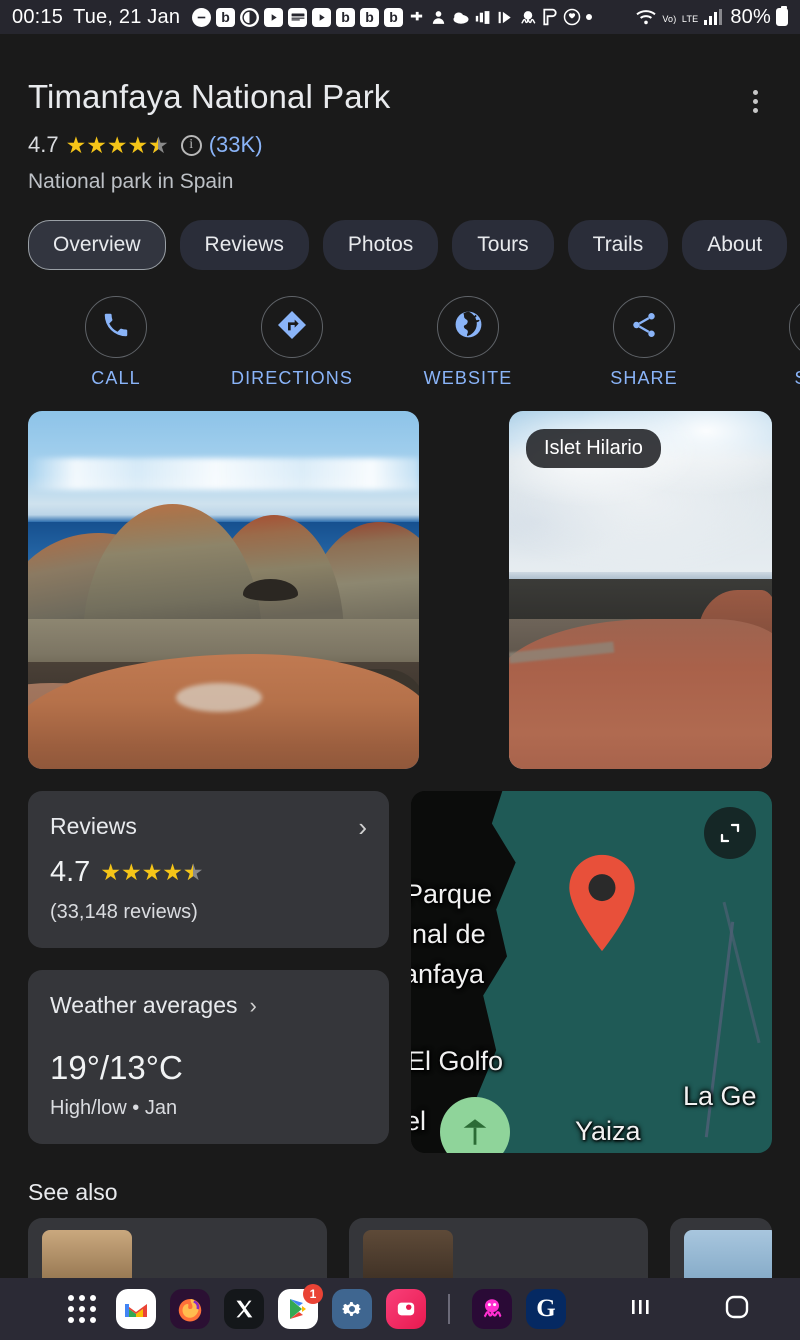  Describe the element at coordinates (618, 245) in the screenshot. I see `tab-trails: Trails` at that location.